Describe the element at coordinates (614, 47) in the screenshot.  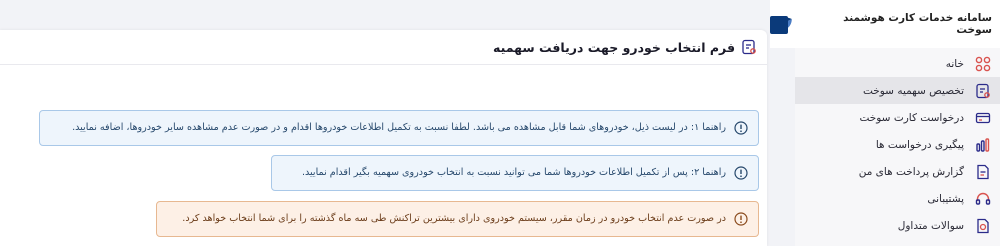
I see `page-title: فرم انتخاب خودرو جهت دریافت سهمیه` at that location.